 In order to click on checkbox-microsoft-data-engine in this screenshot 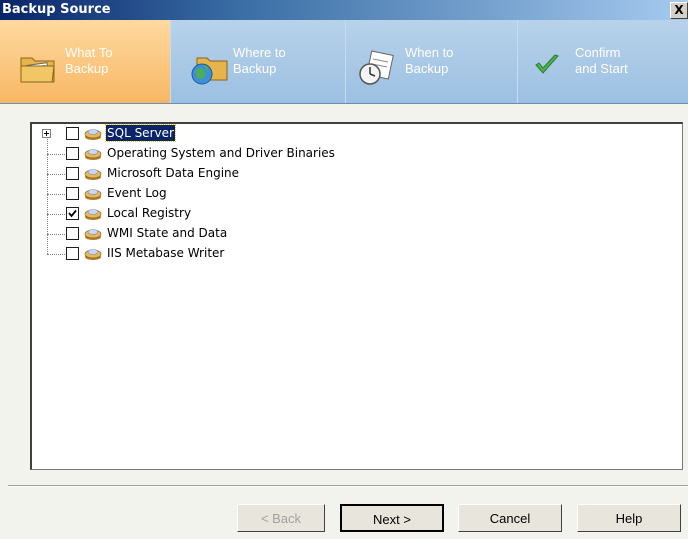, I will do `click(72, 173)`.